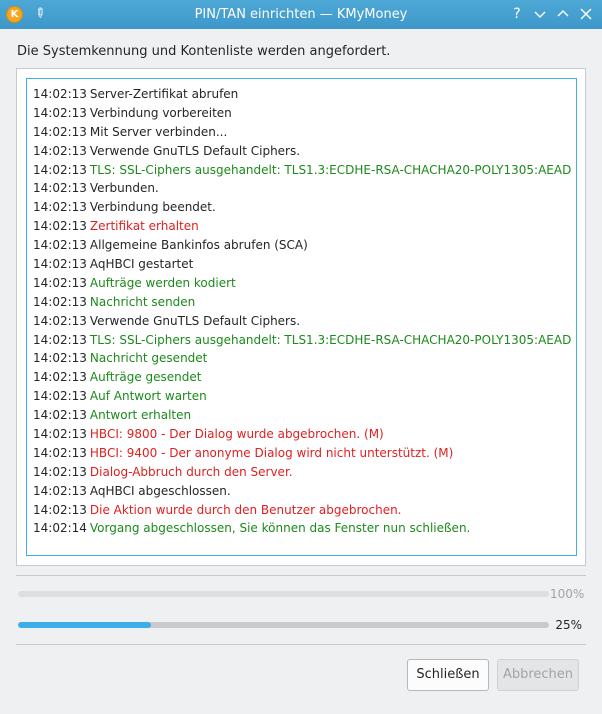 This screenshot has width=602, height=714. I want to click on log-message: Nachricht gesendet, so click(148, 358).